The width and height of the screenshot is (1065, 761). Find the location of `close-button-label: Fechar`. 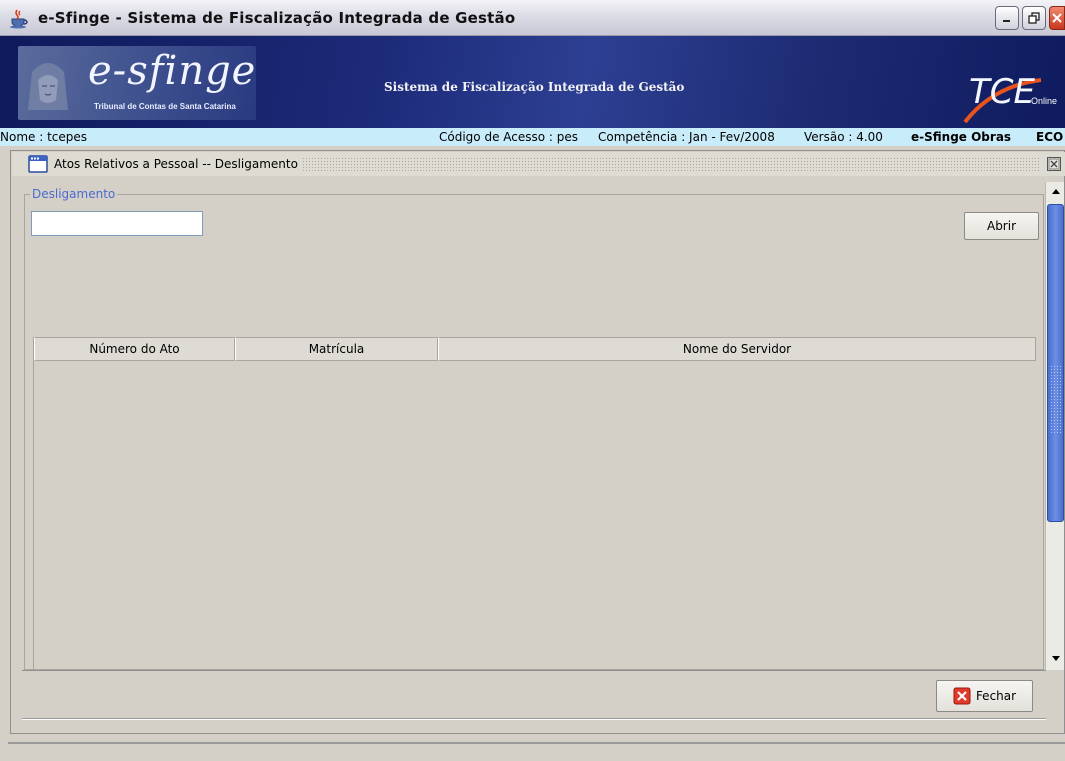

close-button-label: Fechar is located at coordinates (996, 696).